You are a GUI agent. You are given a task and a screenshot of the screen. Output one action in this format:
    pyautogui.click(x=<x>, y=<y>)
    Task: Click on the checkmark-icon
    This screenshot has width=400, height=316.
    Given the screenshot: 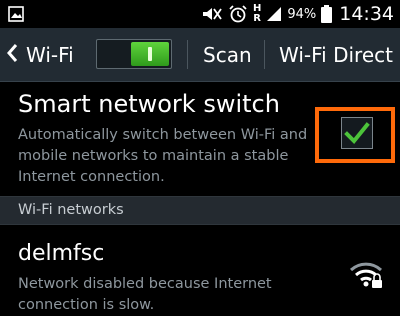 What is the action you would take?
    pyautogui.click(x=357, y=133)
    